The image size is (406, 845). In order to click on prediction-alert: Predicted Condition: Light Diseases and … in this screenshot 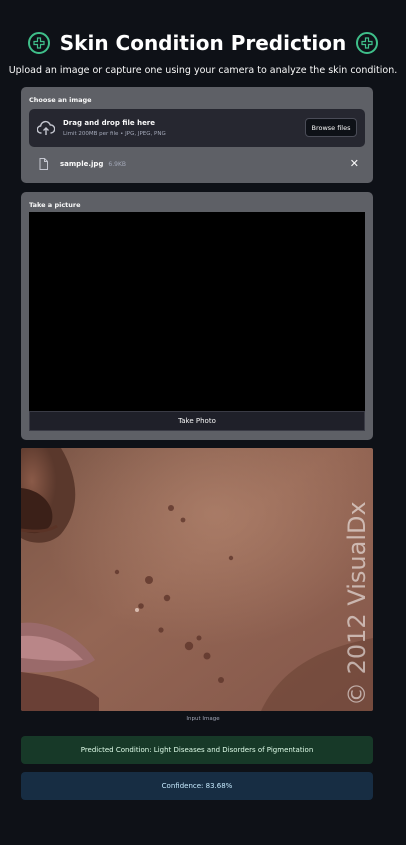, I will do `click(197, 750)`.